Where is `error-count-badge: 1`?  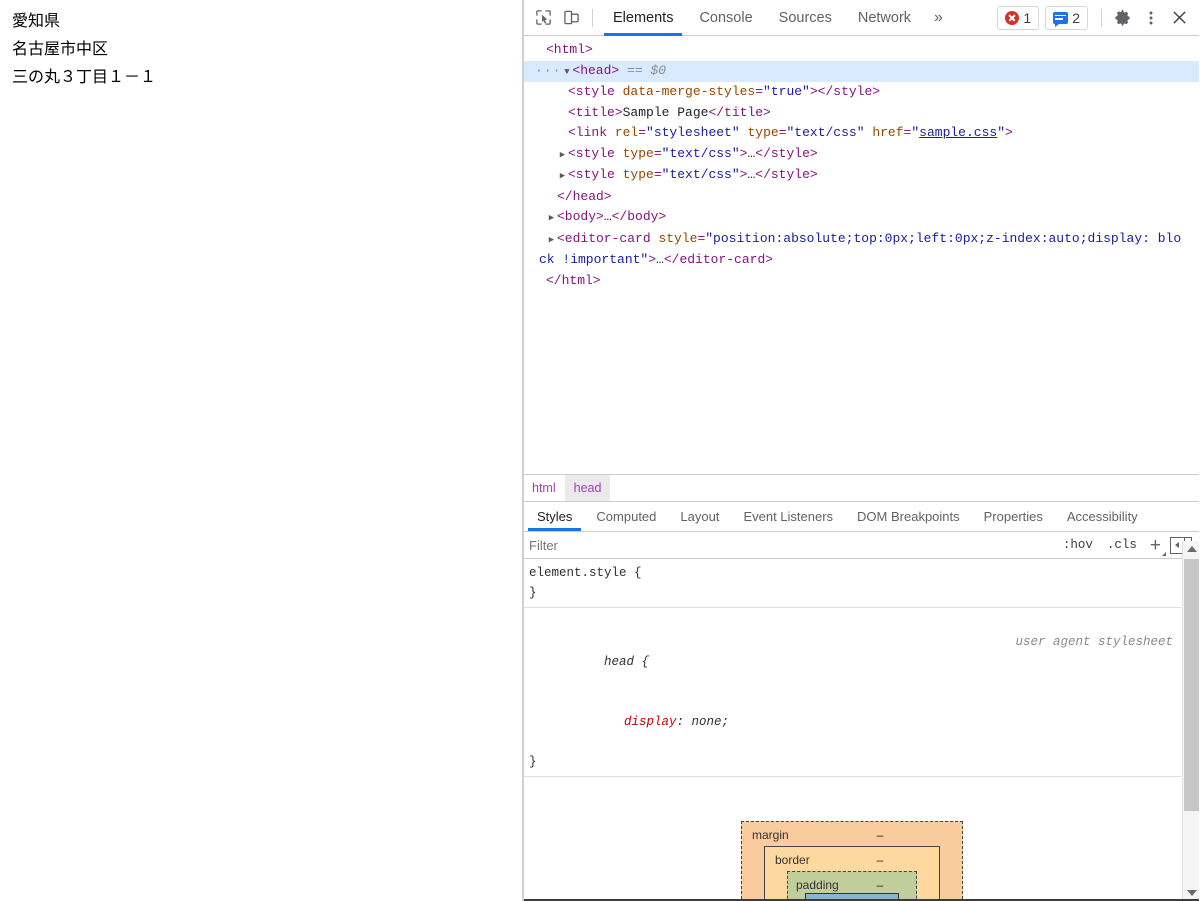
error-count-badge: 1 is located at coordinates (1018, 17).